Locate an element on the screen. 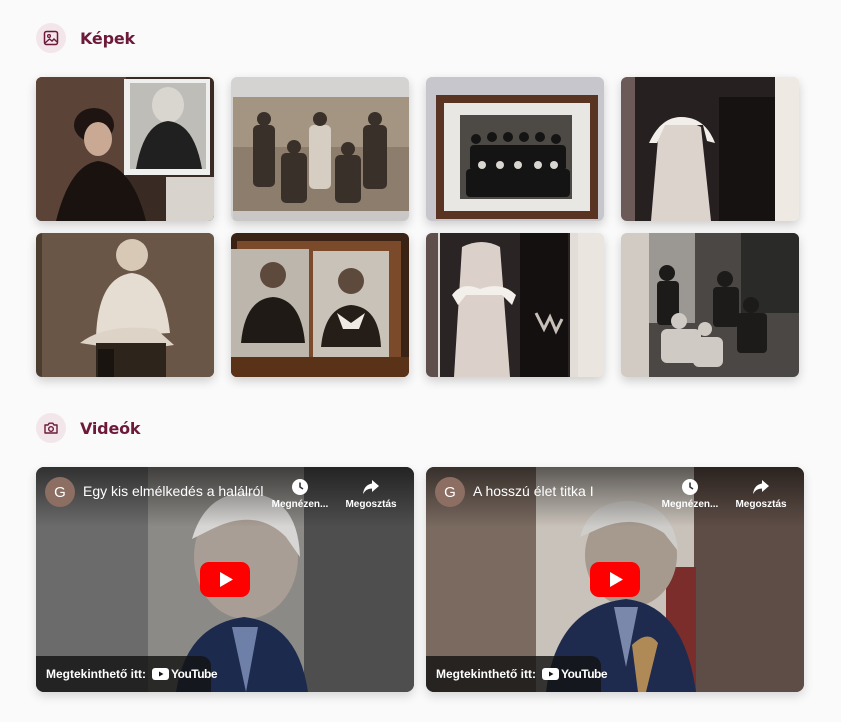 This screenshot has height=722, width=841. videos-section-title: Videók is located at coordinates (110, 428).